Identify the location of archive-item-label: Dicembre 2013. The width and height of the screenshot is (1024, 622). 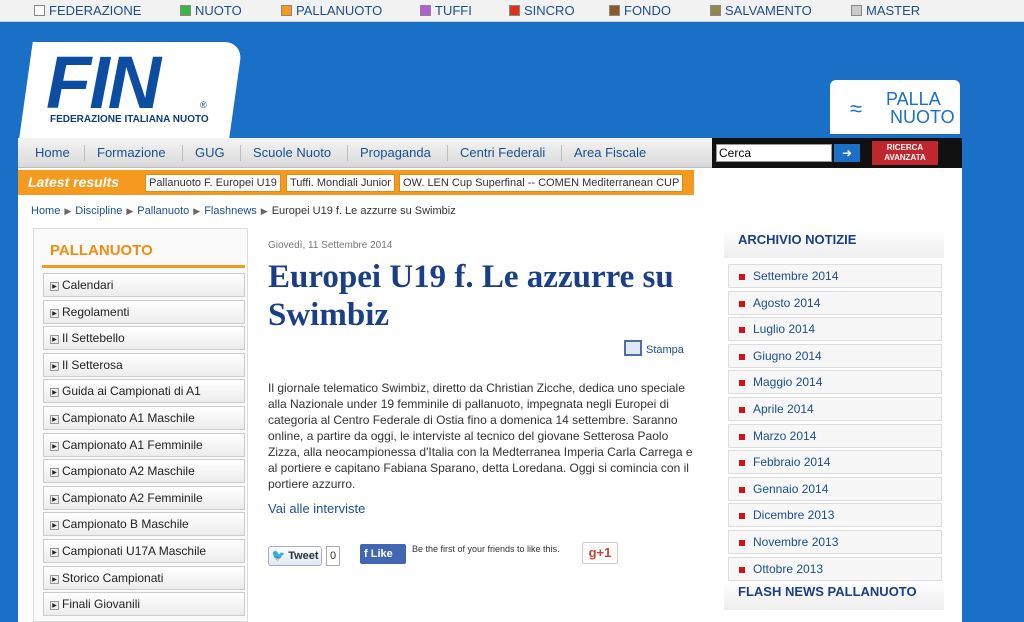
(794, 515).